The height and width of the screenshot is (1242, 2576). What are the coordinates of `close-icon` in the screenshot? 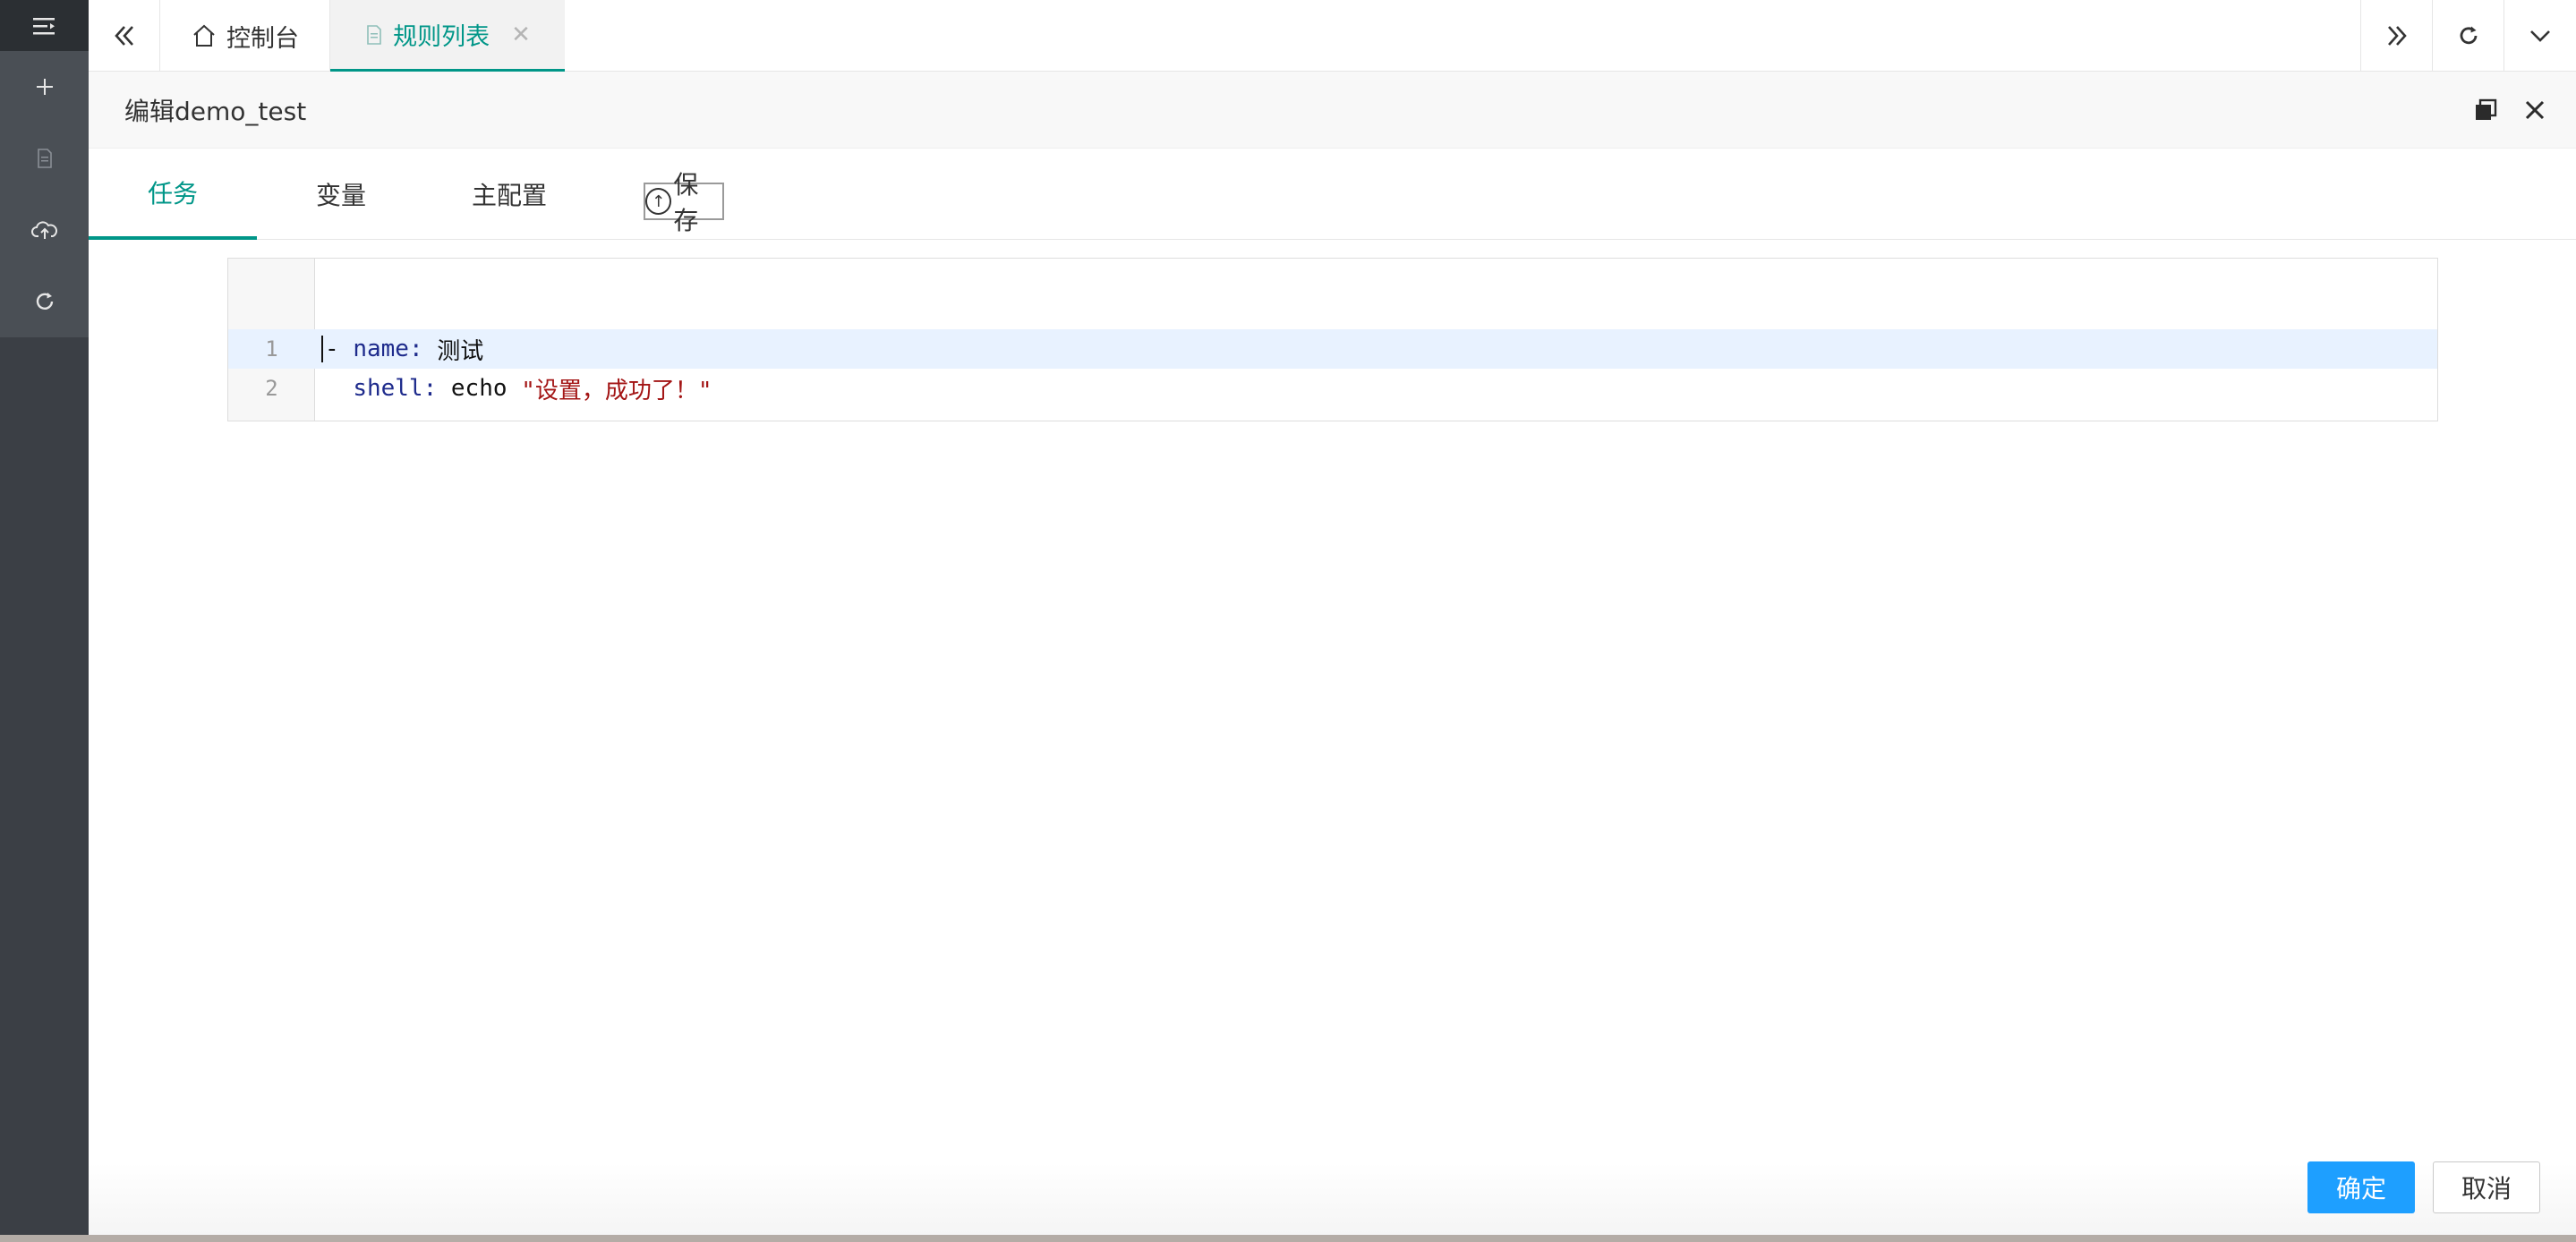 It's located at (2535, 110).